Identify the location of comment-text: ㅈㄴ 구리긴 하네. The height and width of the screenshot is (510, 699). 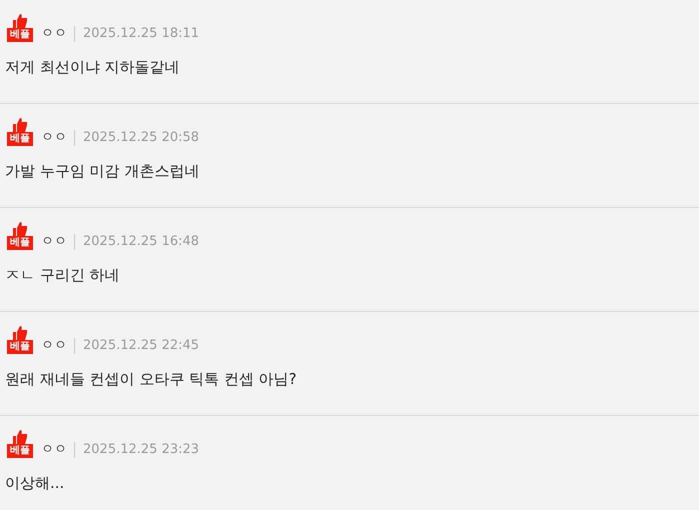
(63, 275).